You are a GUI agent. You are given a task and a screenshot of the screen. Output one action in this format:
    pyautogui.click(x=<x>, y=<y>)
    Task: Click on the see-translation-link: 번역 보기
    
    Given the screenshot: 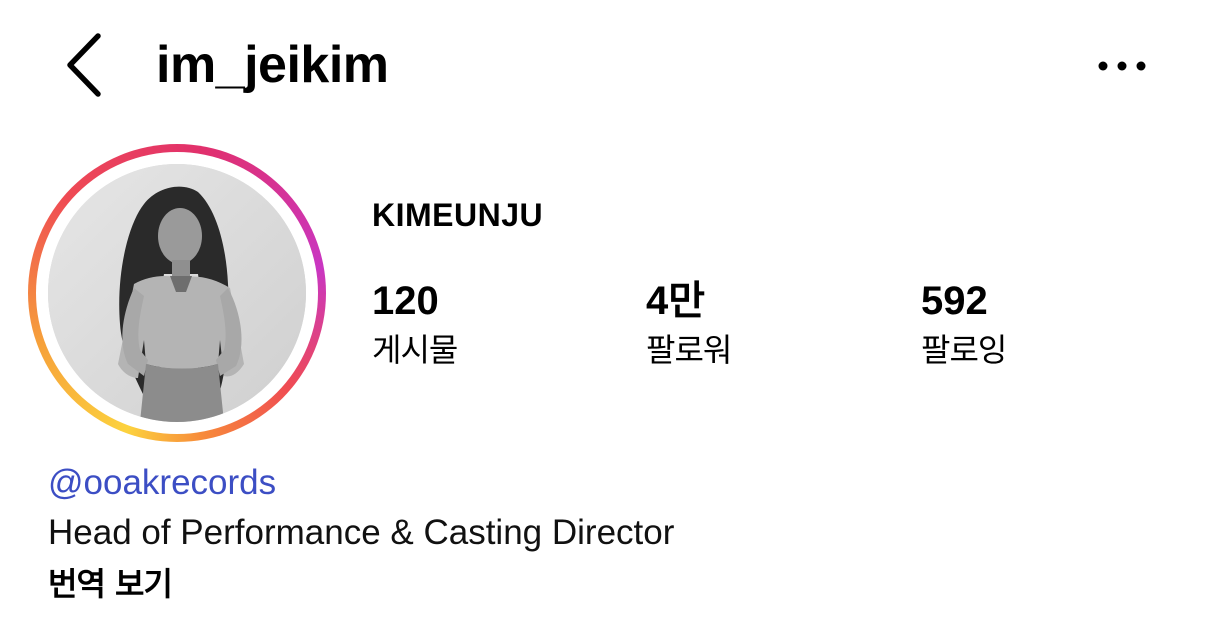 What is the action you would take?
    pyautogui.click(x=110, y=584)
    